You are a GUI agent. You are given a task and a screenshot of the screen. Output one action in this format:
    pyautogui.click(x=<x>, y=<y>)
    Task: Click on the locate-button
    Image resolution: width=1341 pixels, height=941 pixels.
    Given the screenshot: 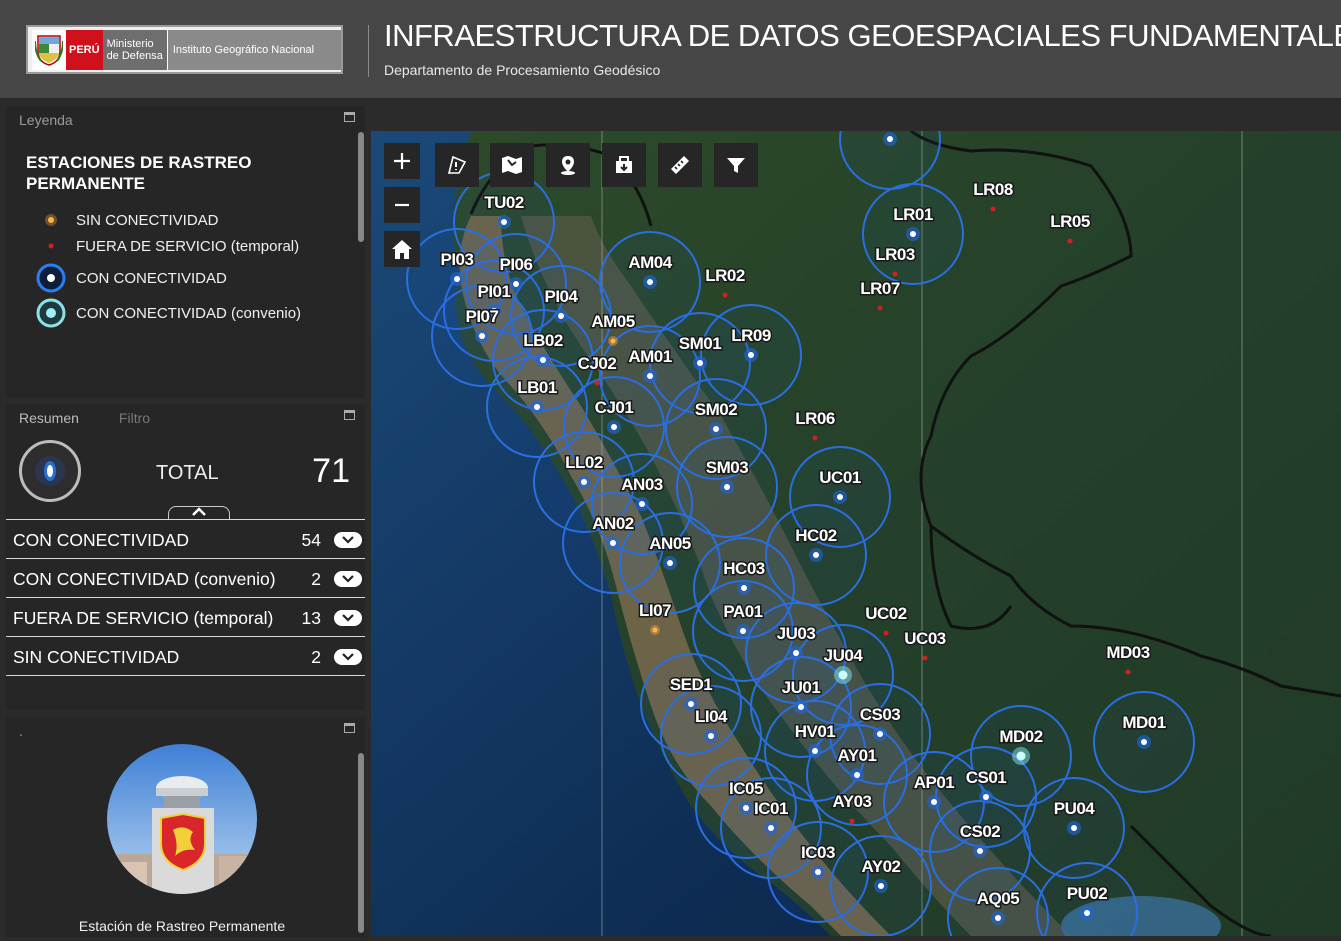 What is the action you would take?
    pyautogui.click(x=568, y=165)
    